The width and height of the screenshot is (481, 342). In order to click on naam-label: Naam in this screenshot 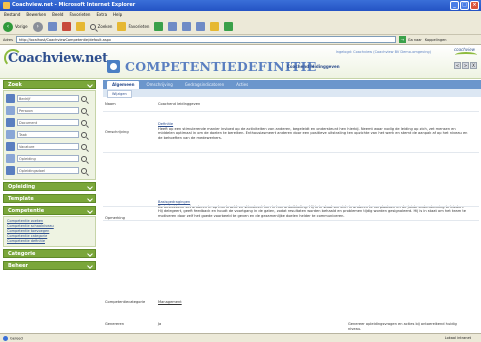, I will do `click(110, 104)`.